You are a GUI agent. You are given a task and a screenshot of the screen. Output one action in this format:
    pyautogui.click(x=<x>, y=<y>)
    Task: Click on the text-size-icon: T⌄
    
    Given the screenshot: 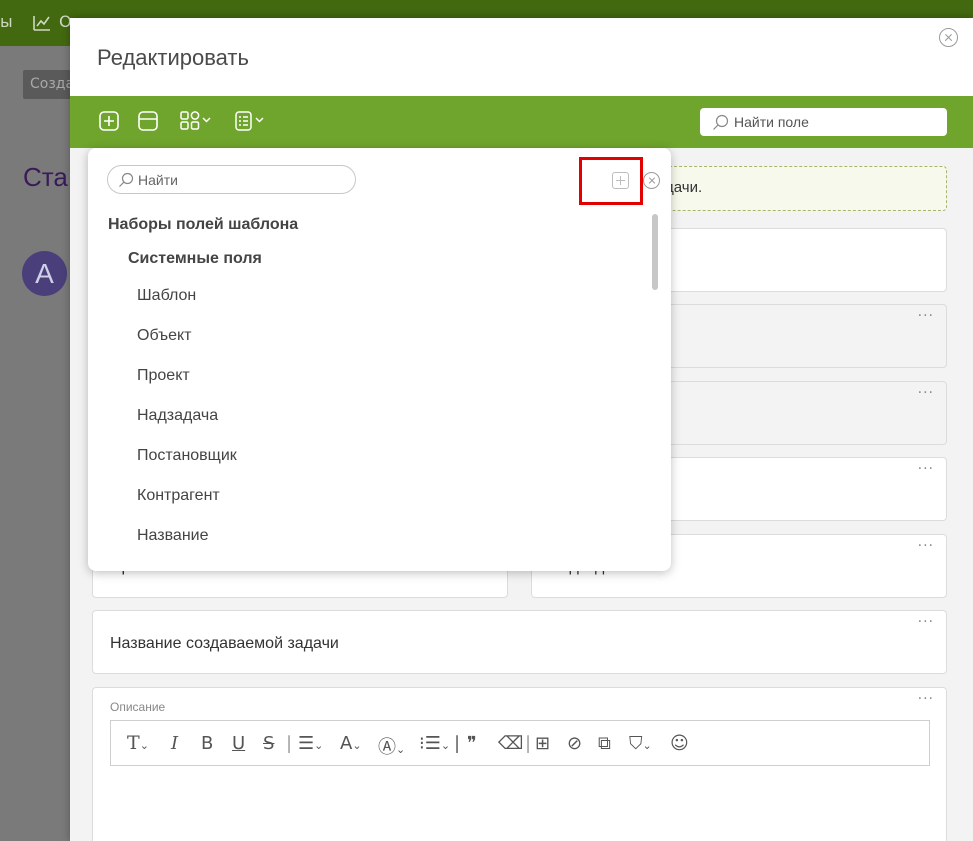 What is the action you would take?
    pyautogui.click(x=138, y=743)
    